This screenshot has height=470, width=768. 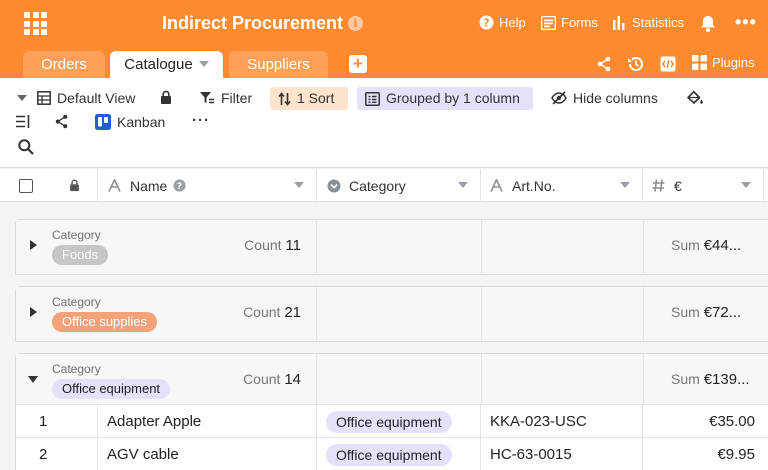 What do you see at coordinates (130, 122) in the screenshot?
I see `kanban-plugin-button: Kanban` at bounding box center [130, 122].